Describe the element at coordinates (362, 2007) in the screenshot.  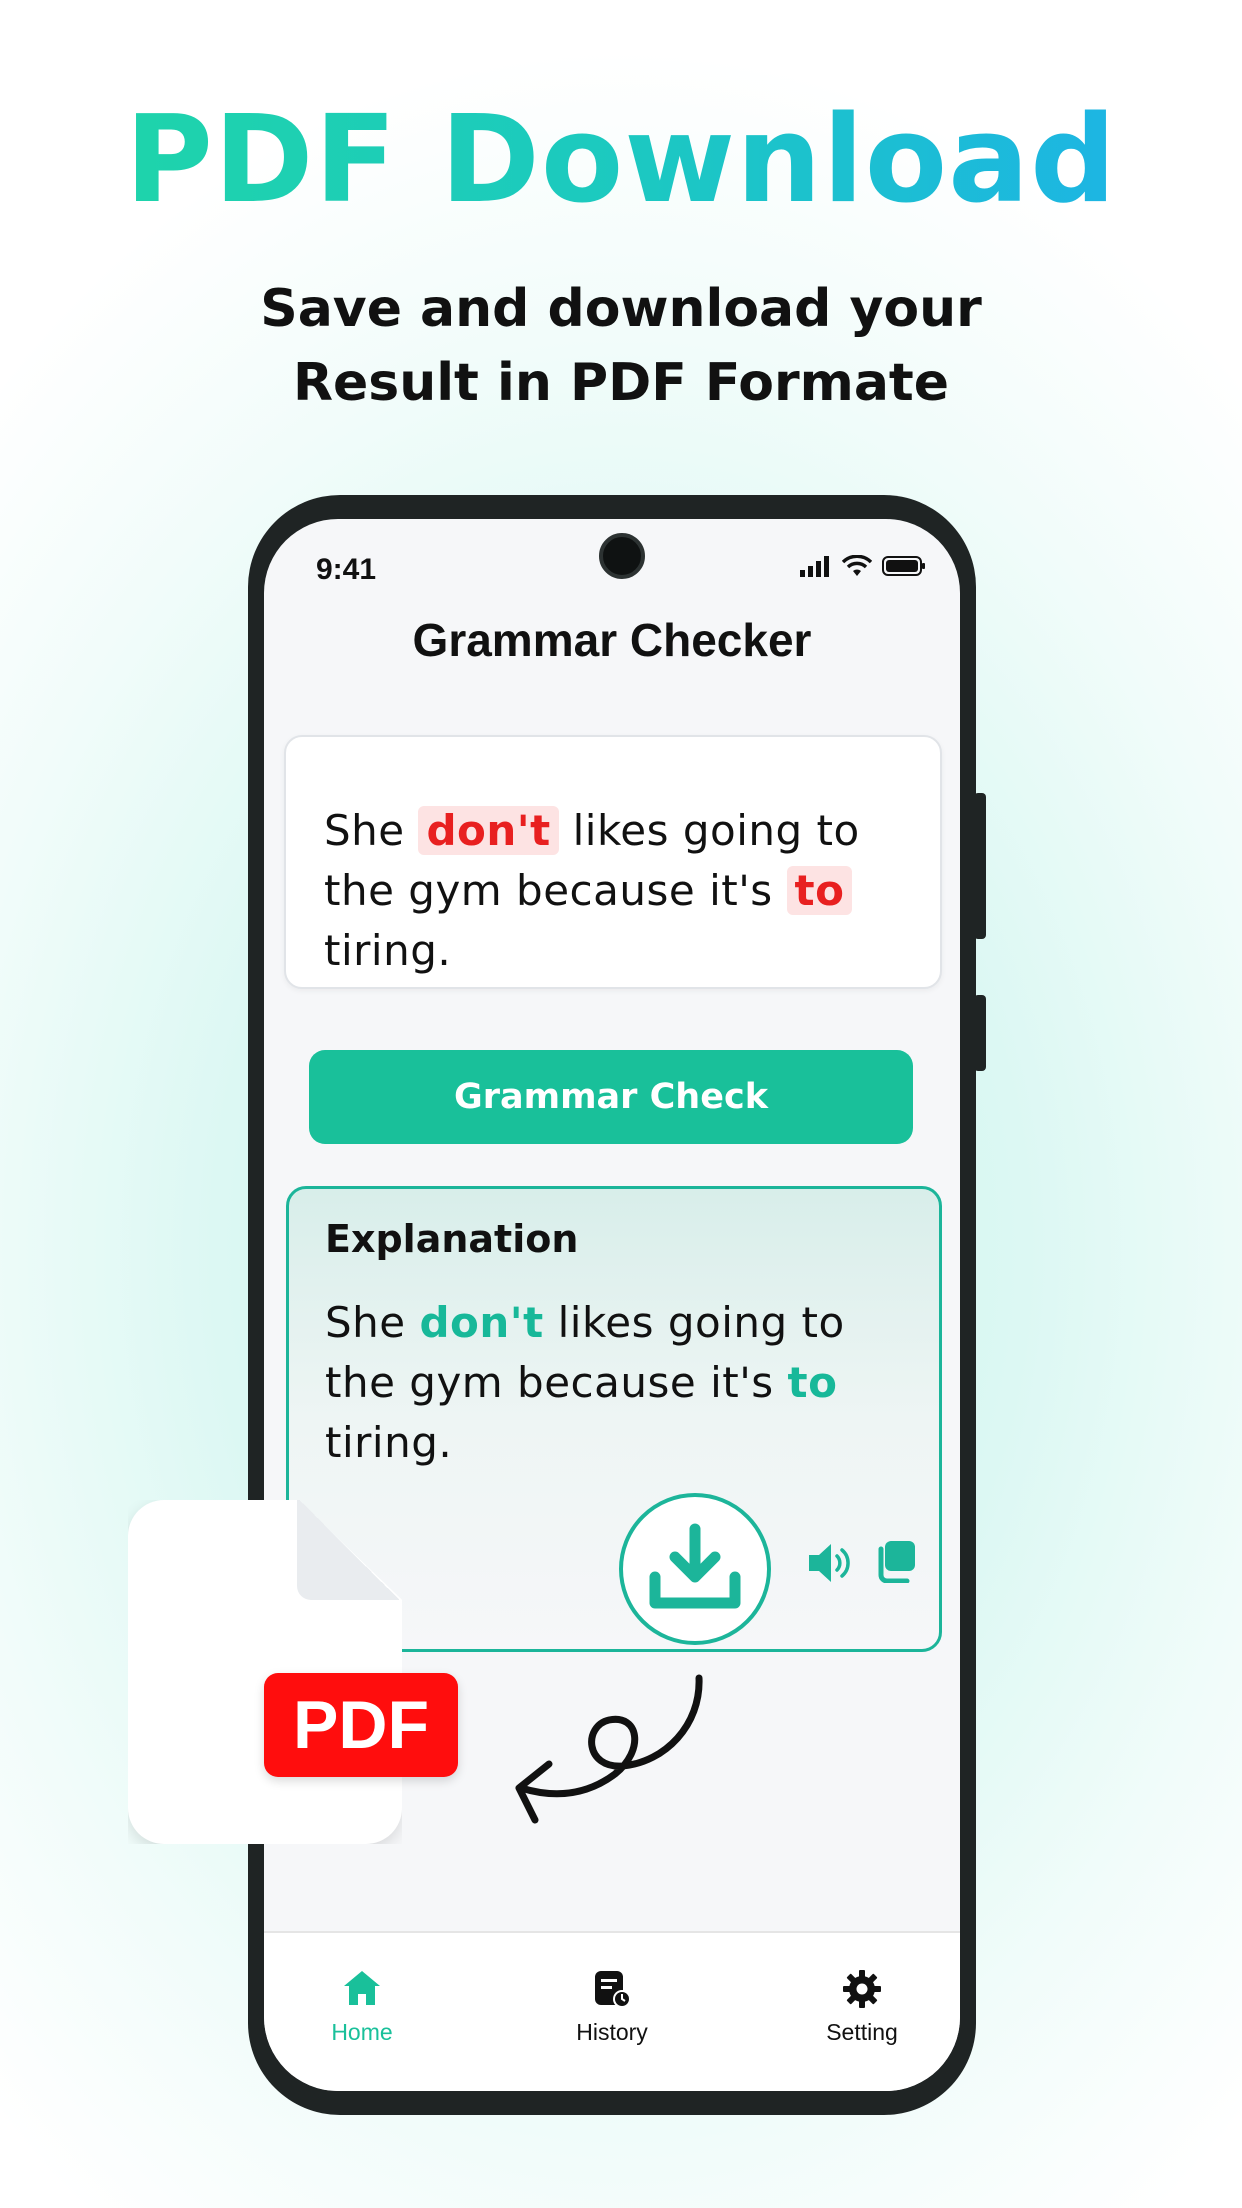
I see `tab-home: Home` at that location.